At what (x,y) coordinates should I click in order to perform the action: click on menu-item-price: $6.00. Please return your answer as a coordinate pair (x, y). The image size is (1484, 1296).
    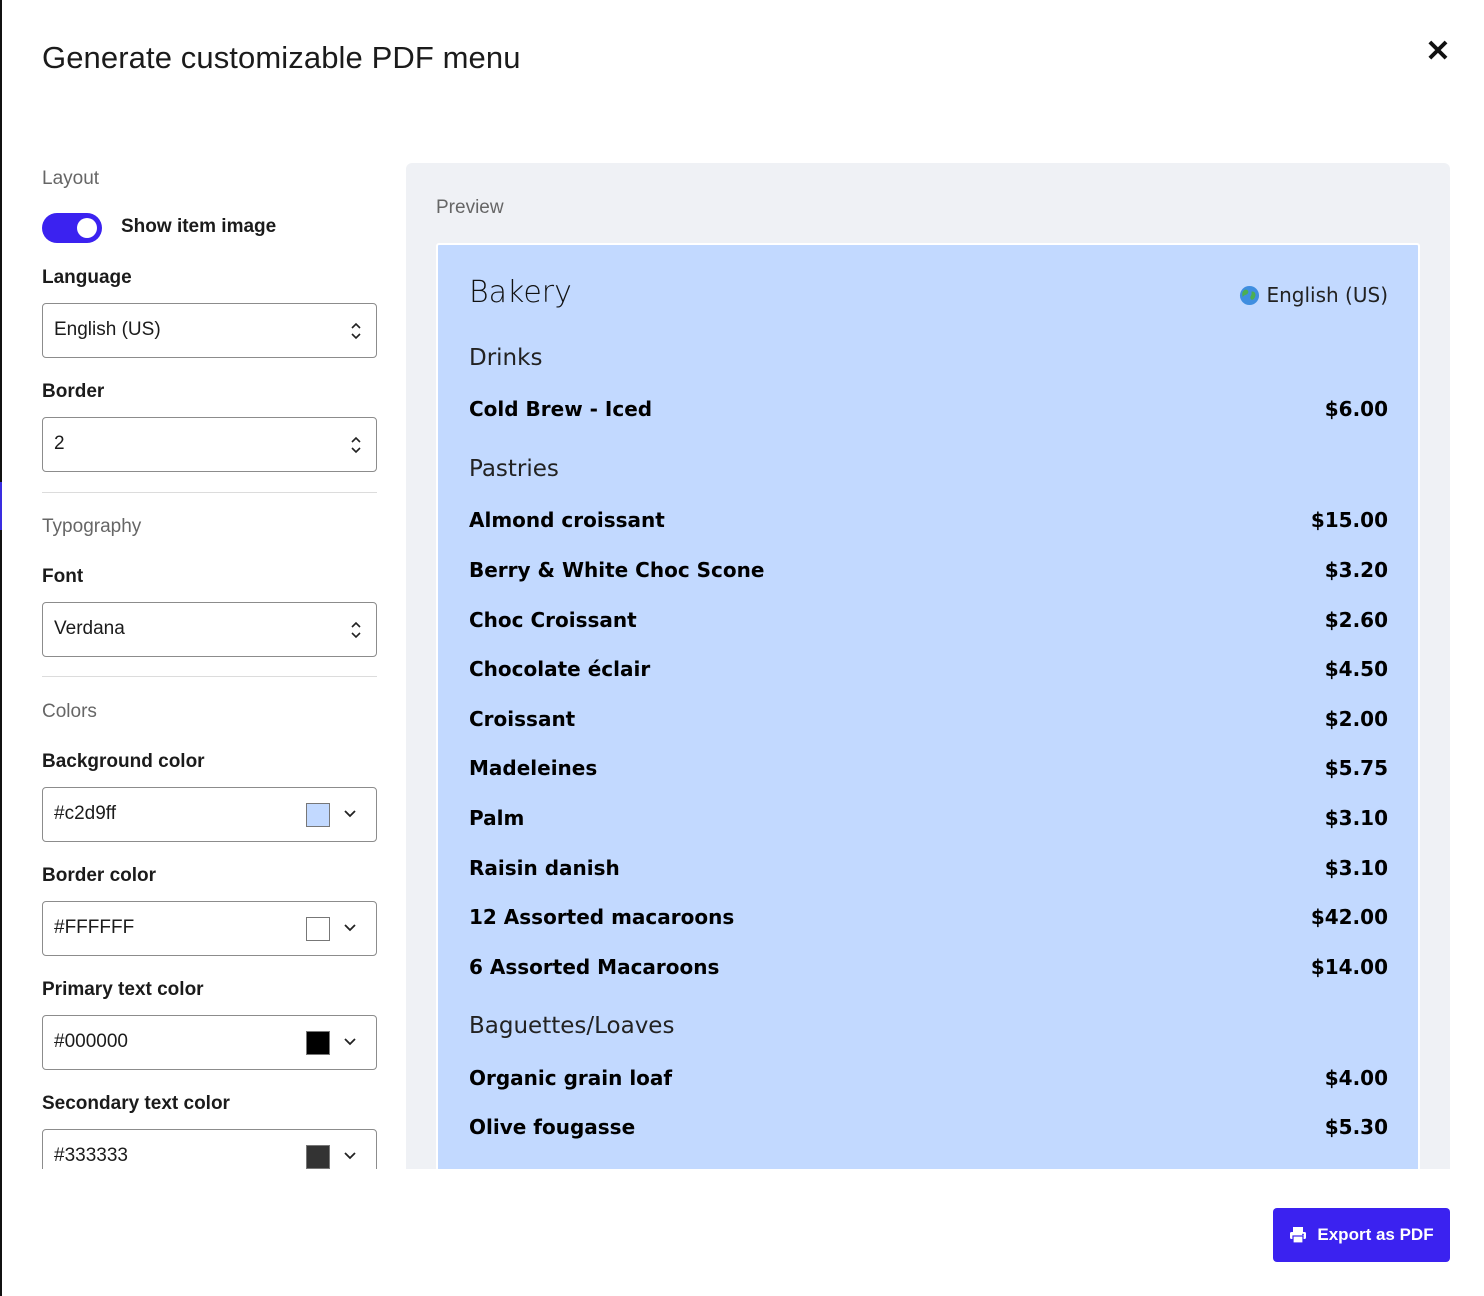
    Looking at the image, I should click on (1356, 409).